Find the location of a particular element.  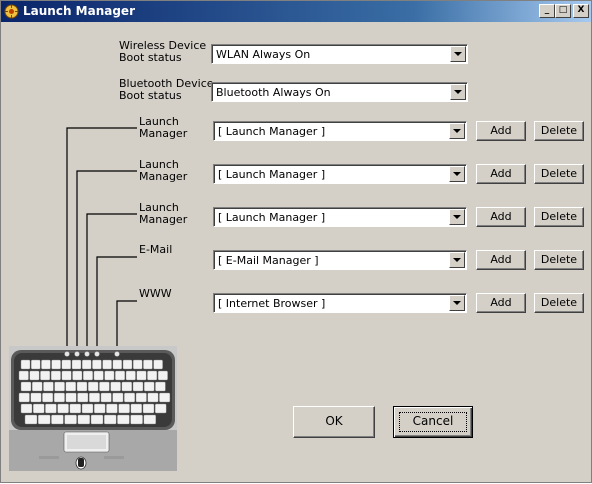

launch-manager-app-icon is located at coordinates (11, 11).